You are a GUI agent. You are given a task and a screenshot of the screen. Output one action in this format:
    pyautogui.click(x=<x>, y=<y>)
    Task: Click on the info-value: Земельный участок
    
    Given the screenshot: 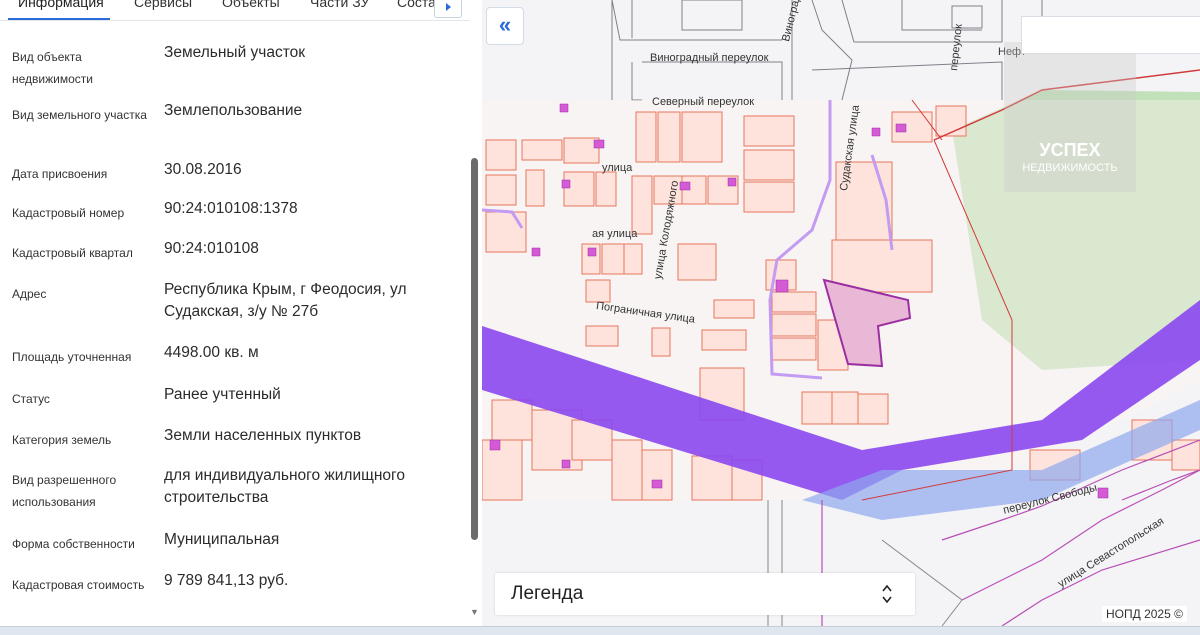 What is the action you would take?
    pyautogui.click(x=235, y=52)
    